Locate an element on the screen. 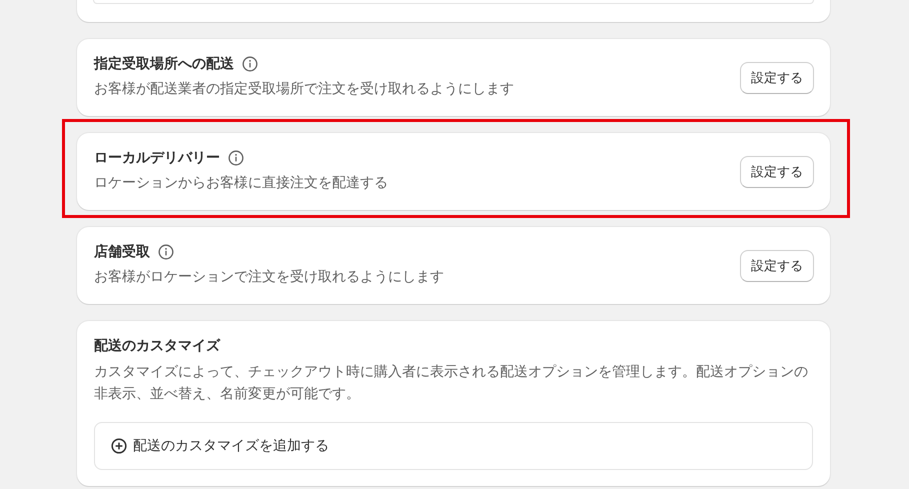 The width and height of the screenshot is (909, 489). card-title: 店舗受取 is located at coordinates (122, 252).